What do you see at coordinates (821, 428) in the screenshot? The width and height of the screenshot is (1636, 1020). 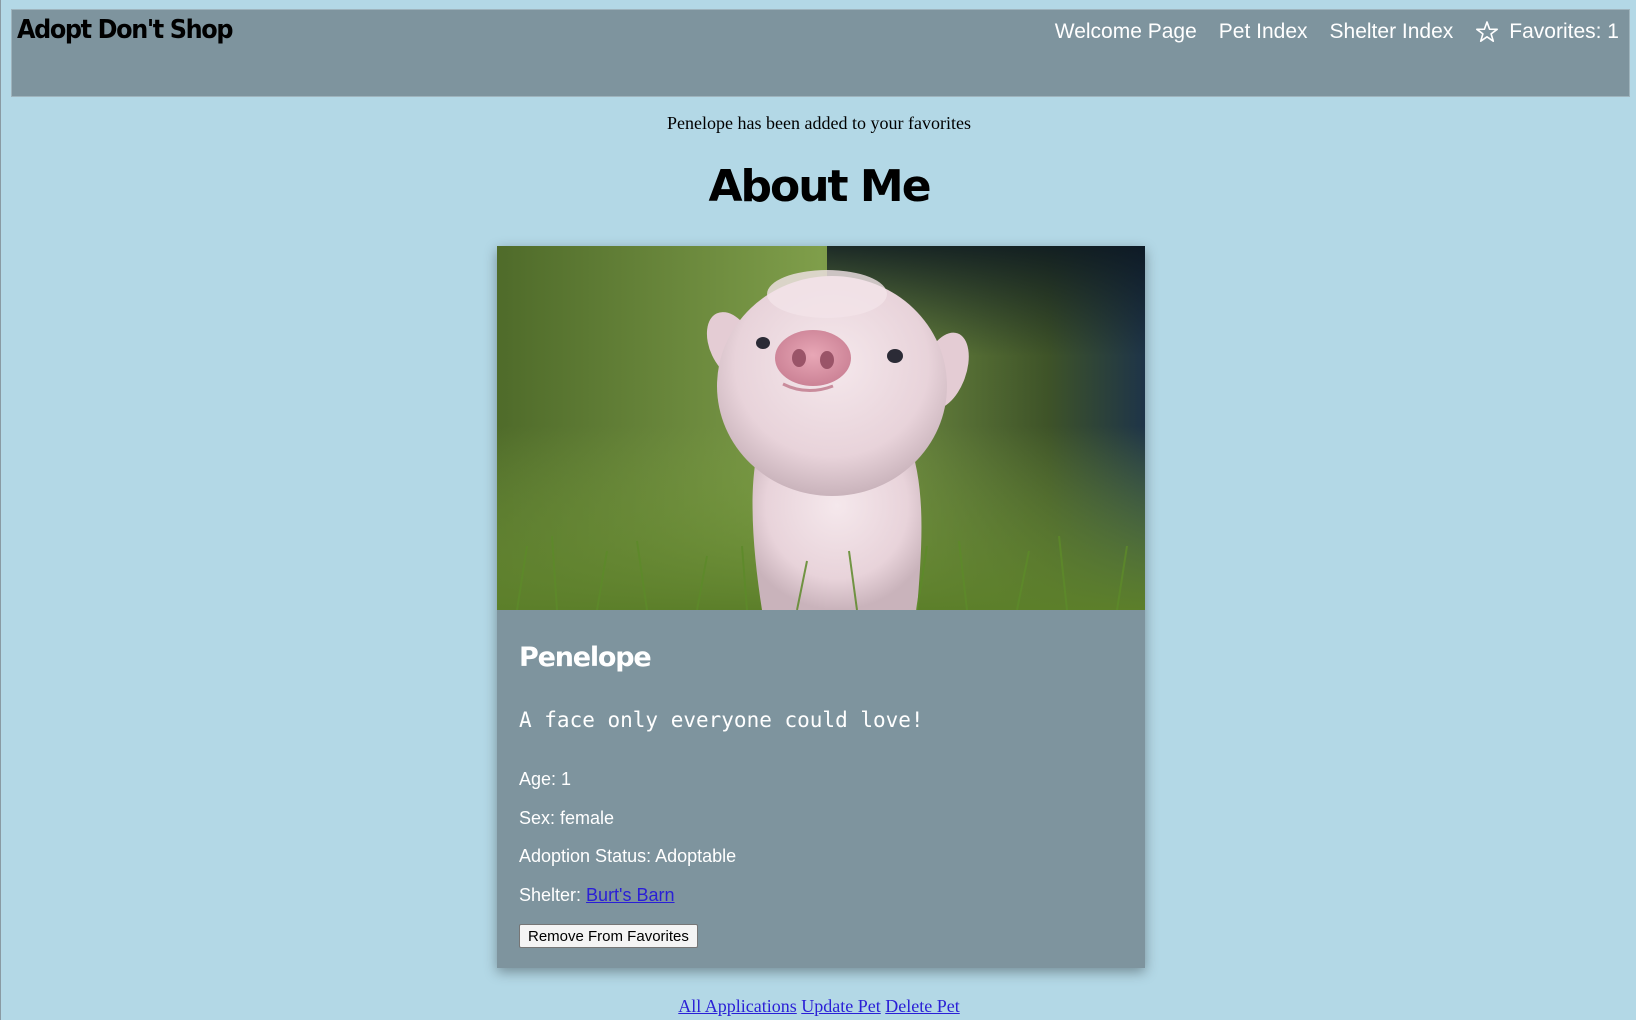 I see `pet-photo` at bounding box center [821, 428].